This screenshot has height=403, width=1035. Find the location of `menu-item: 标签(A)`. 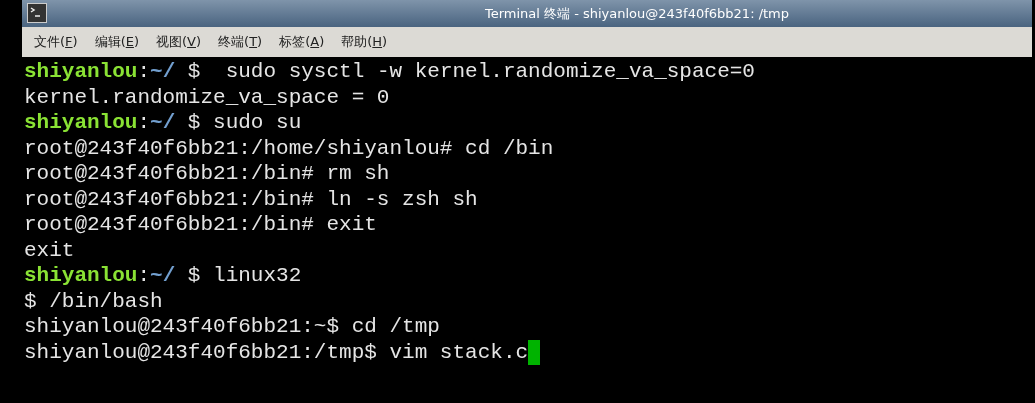

menu-item: 标签(A) is located at coordinates (302, 42).